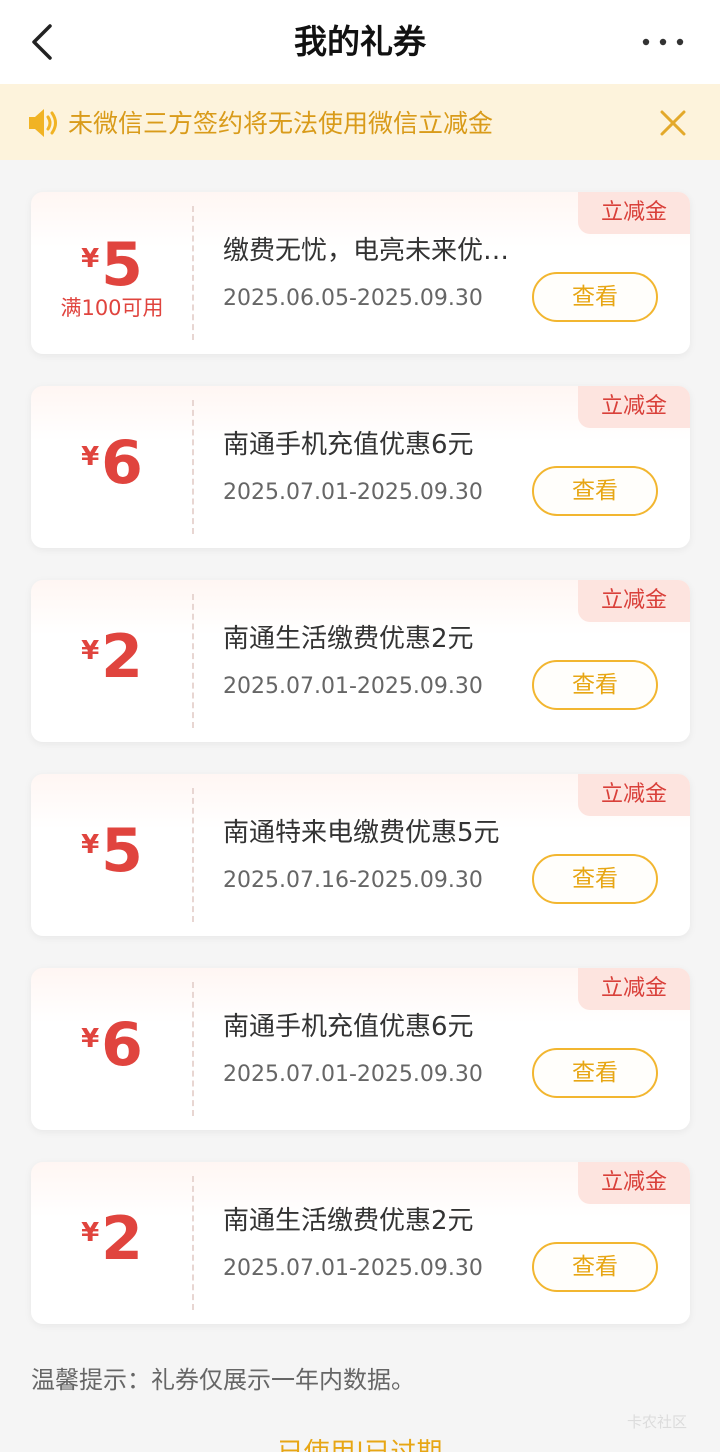  I want to click on coupon-title: 南通特来电缴费优惠5元, so click(361, 833).